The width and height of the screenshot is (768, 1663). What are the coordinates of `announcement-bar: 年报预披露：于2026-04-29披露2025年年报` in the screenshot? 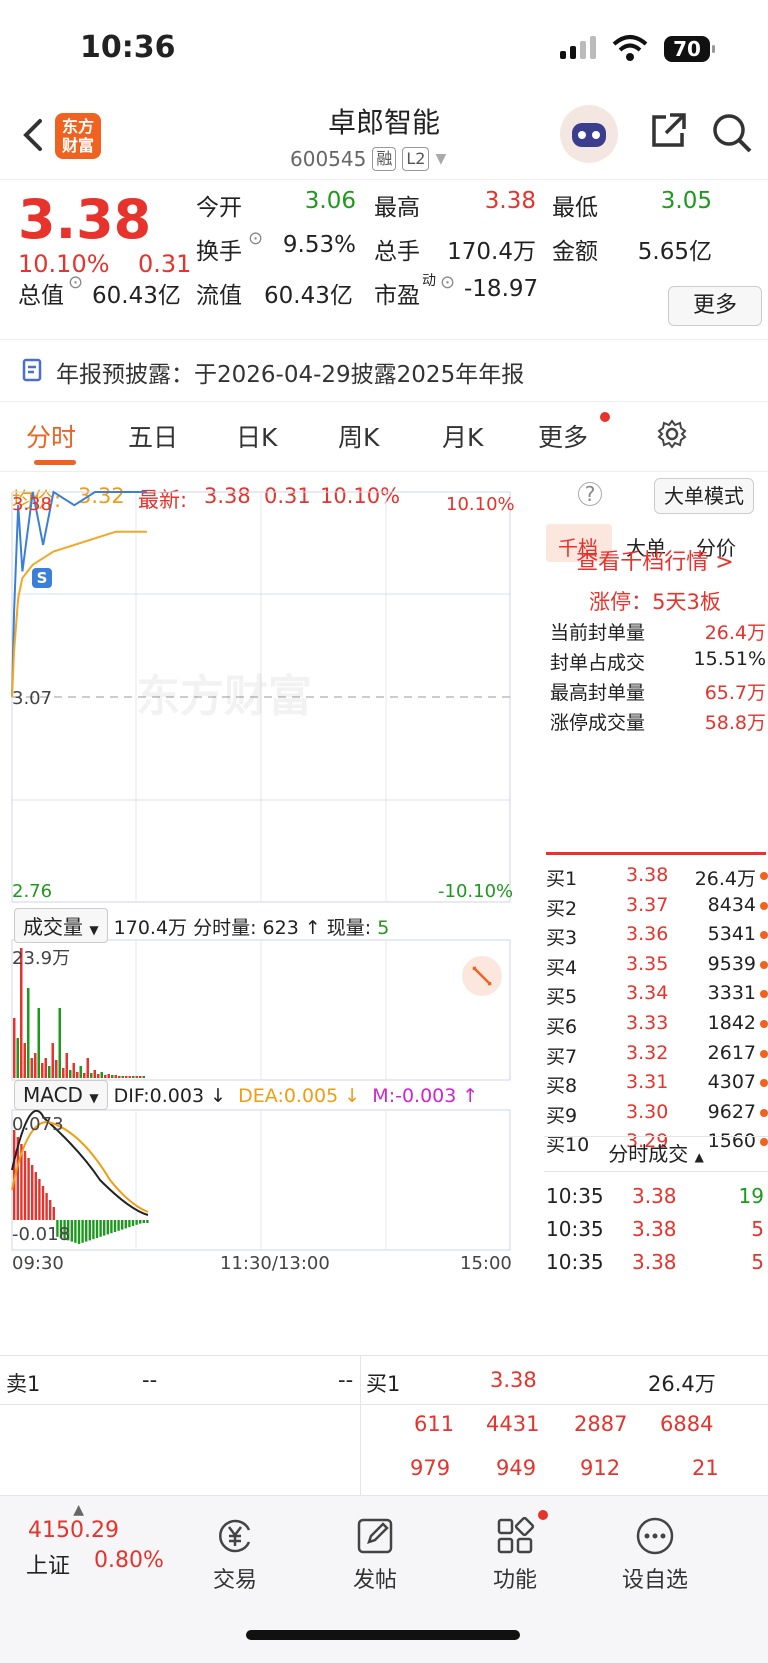 It's located at (384, 371).